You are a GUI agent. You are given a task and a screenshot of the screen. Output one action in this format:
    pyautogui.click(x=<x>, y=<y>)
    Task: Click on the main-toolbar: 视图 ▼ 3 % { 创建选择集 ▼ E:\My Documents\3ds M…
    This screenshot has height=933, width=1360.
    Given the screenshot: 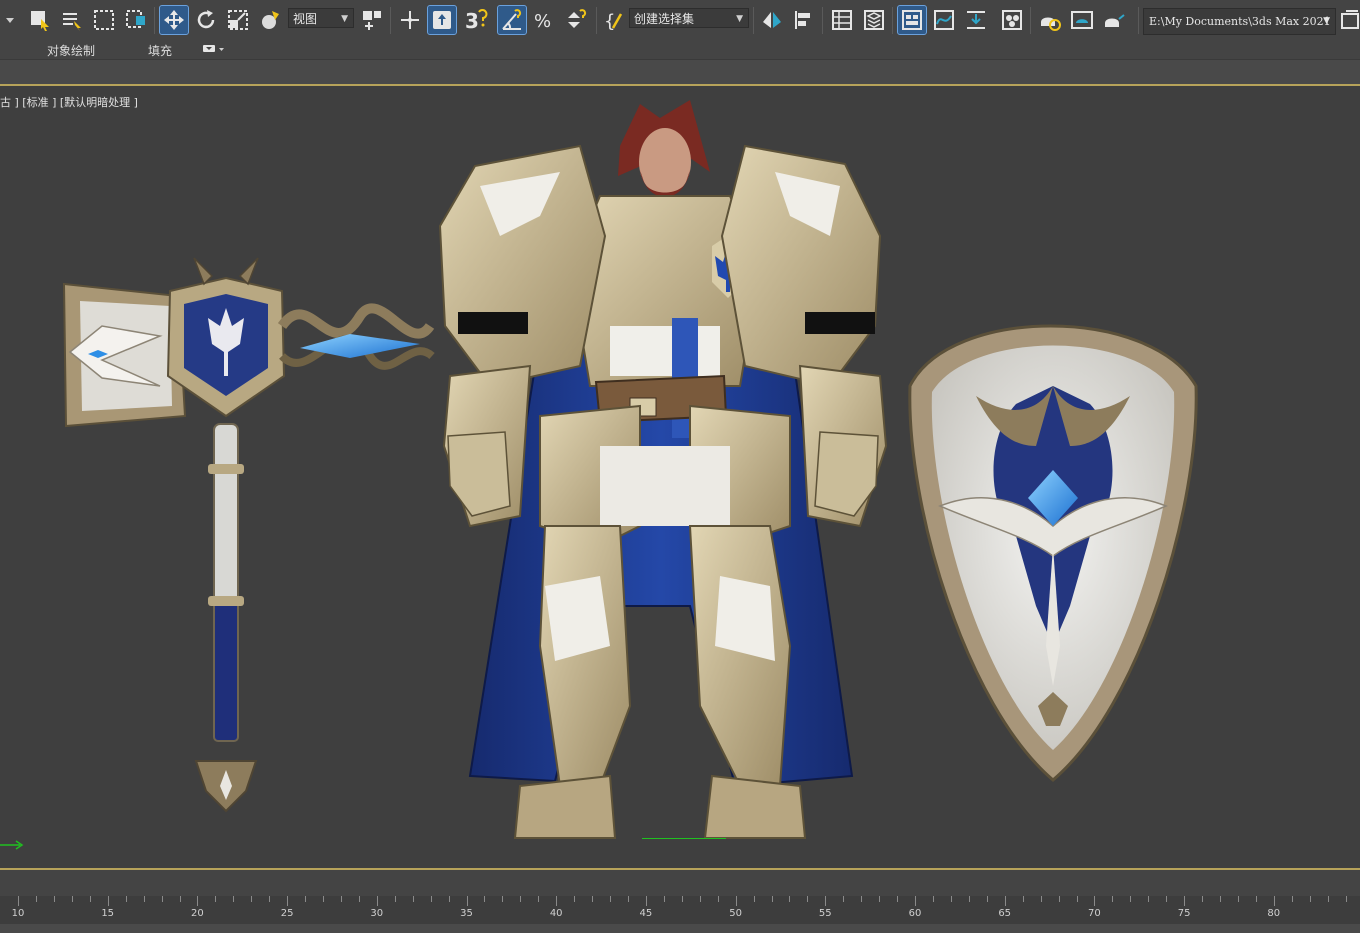 What is the action you would take?
    pyautogui.click(x=680, y=21)
    